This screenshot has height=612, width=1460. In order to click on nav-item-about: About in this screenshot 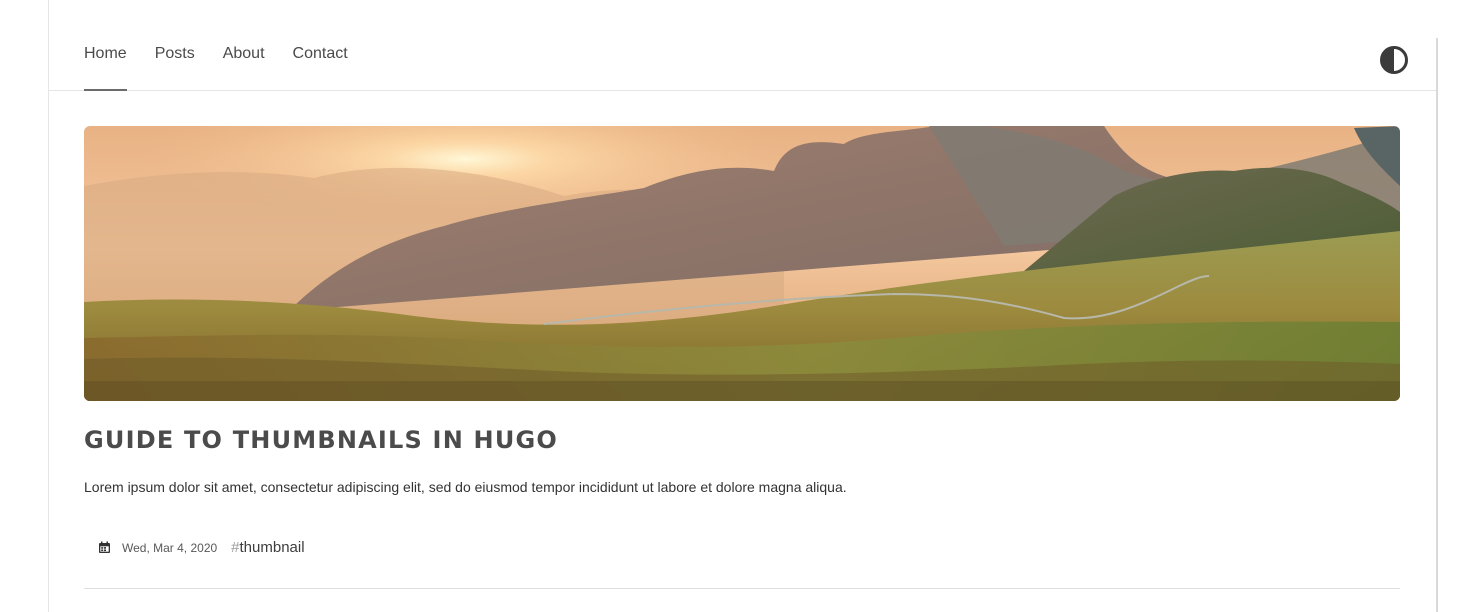, I will do `click(244, 54)`.